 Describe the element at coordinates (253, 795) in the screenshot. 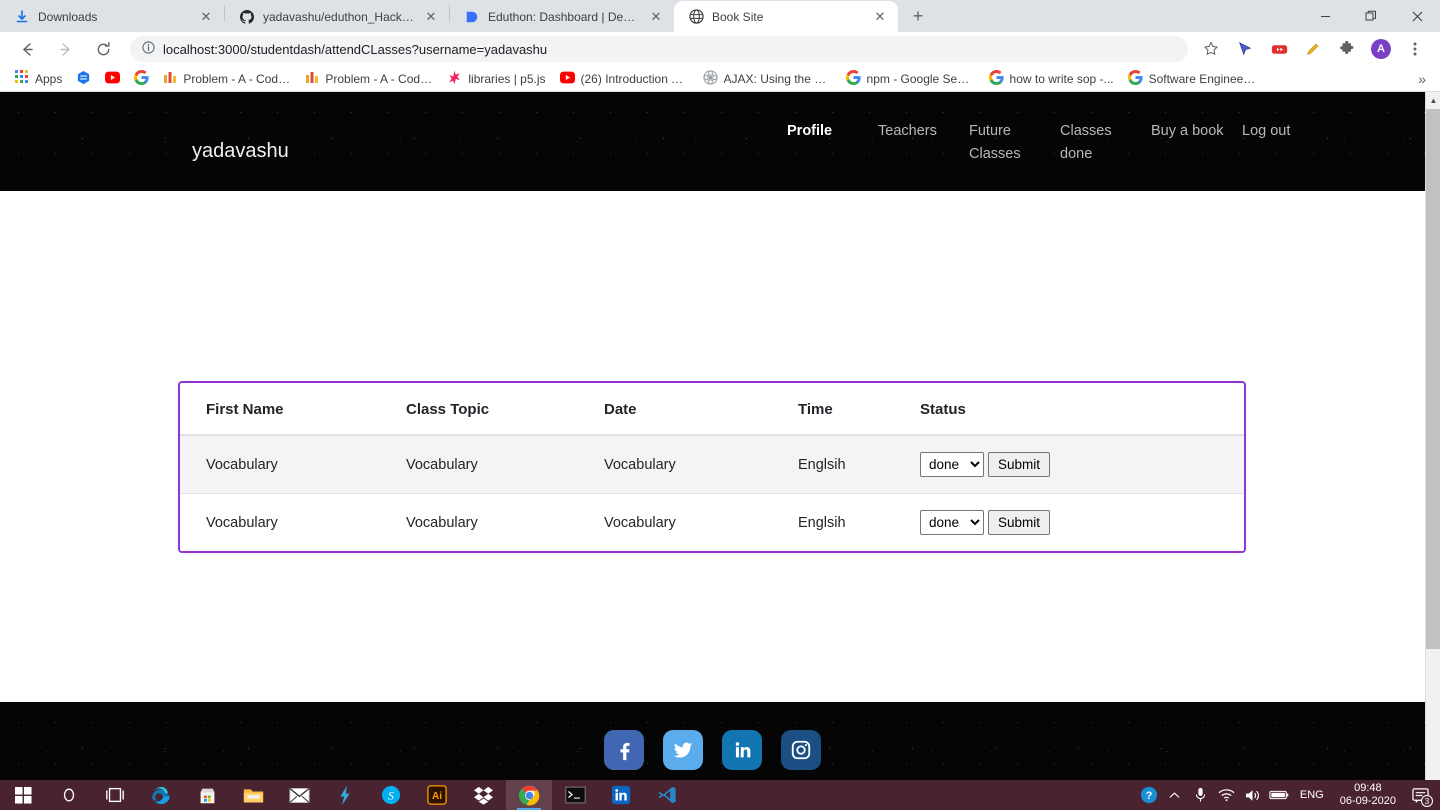

I see `file-explorer-button` at that location.